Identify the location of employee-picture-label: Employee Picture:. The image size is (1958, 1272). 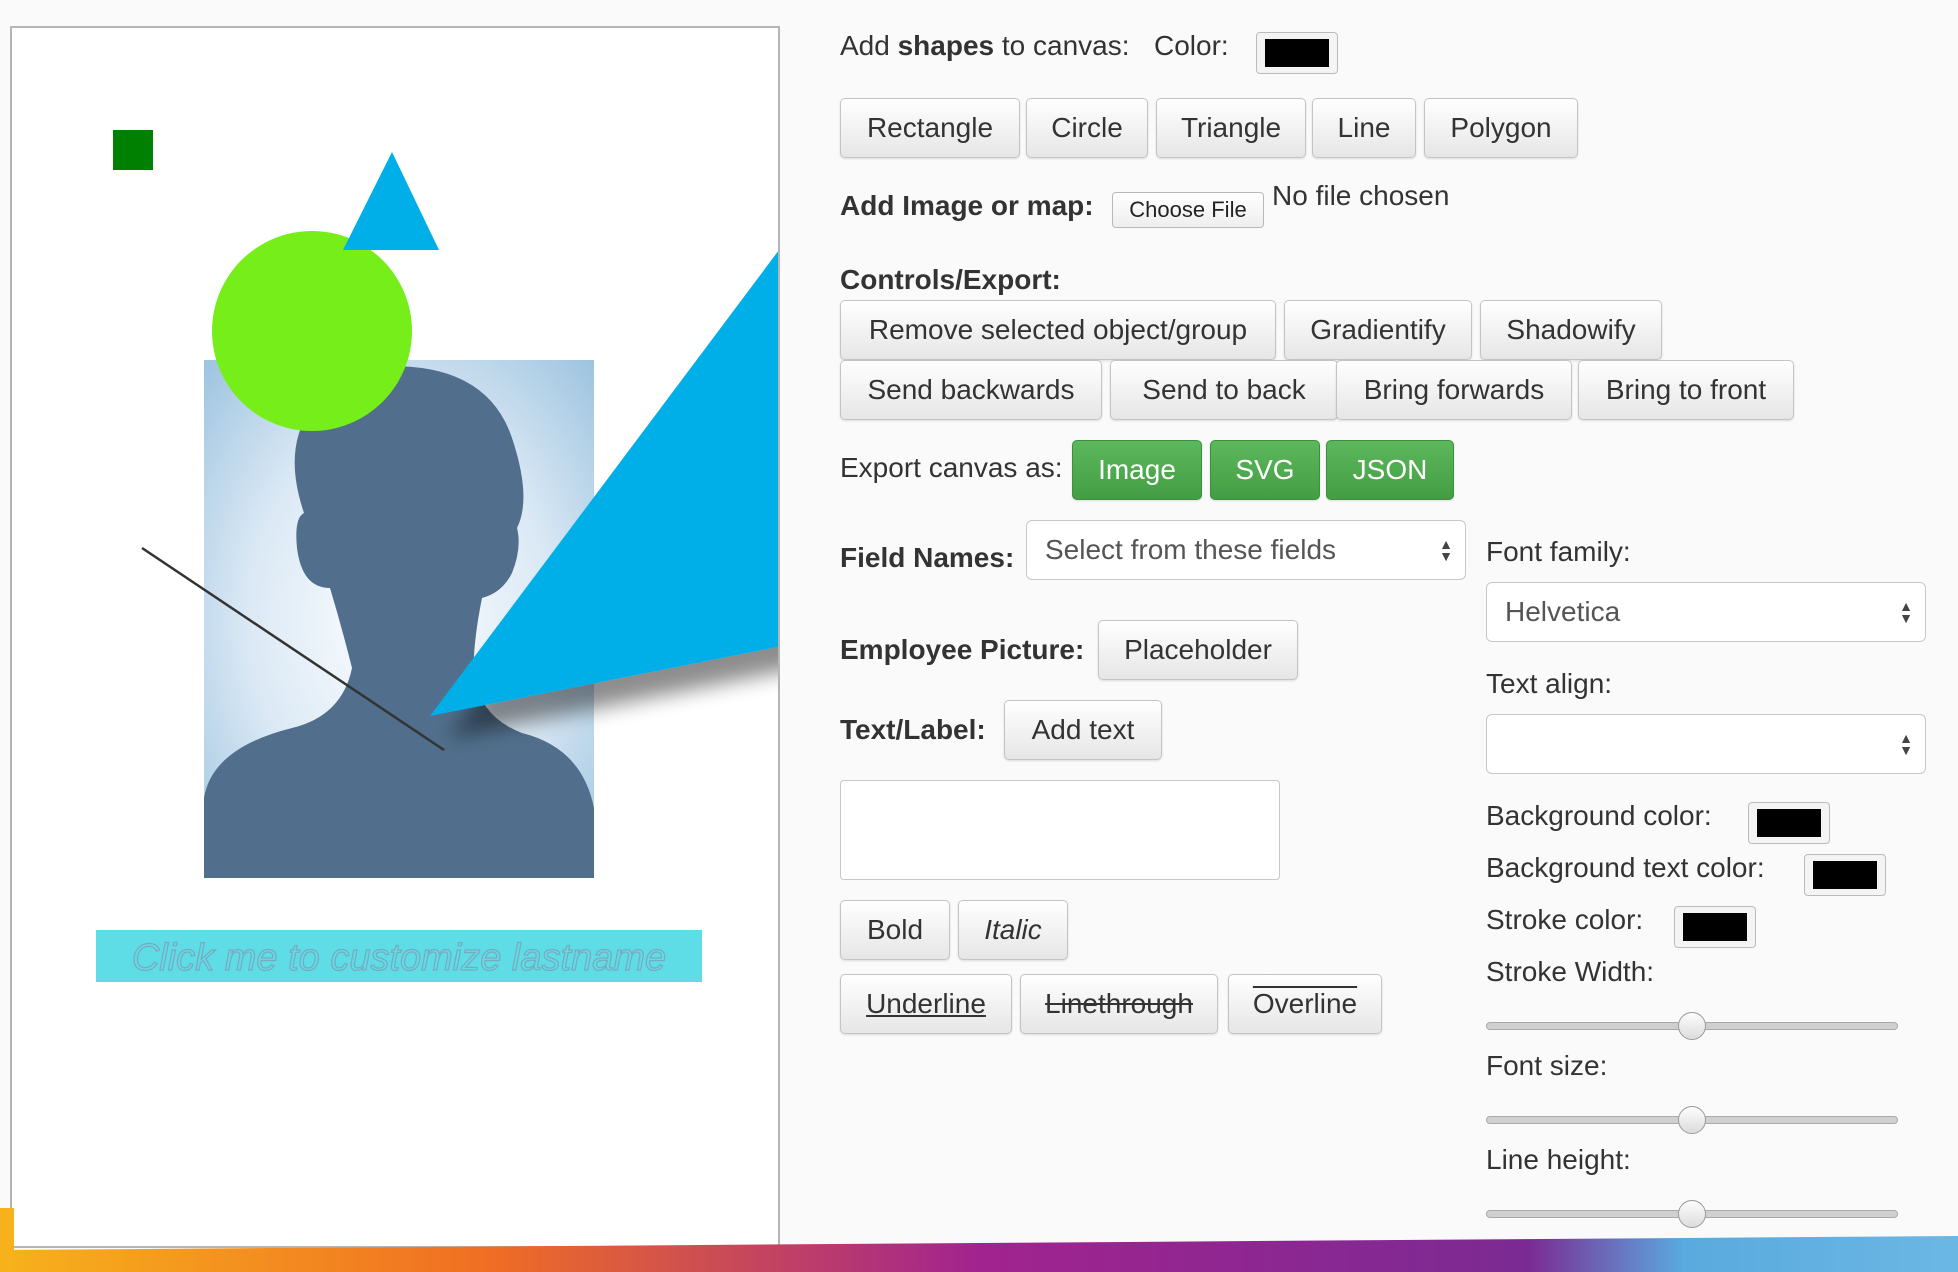
(962, 649).